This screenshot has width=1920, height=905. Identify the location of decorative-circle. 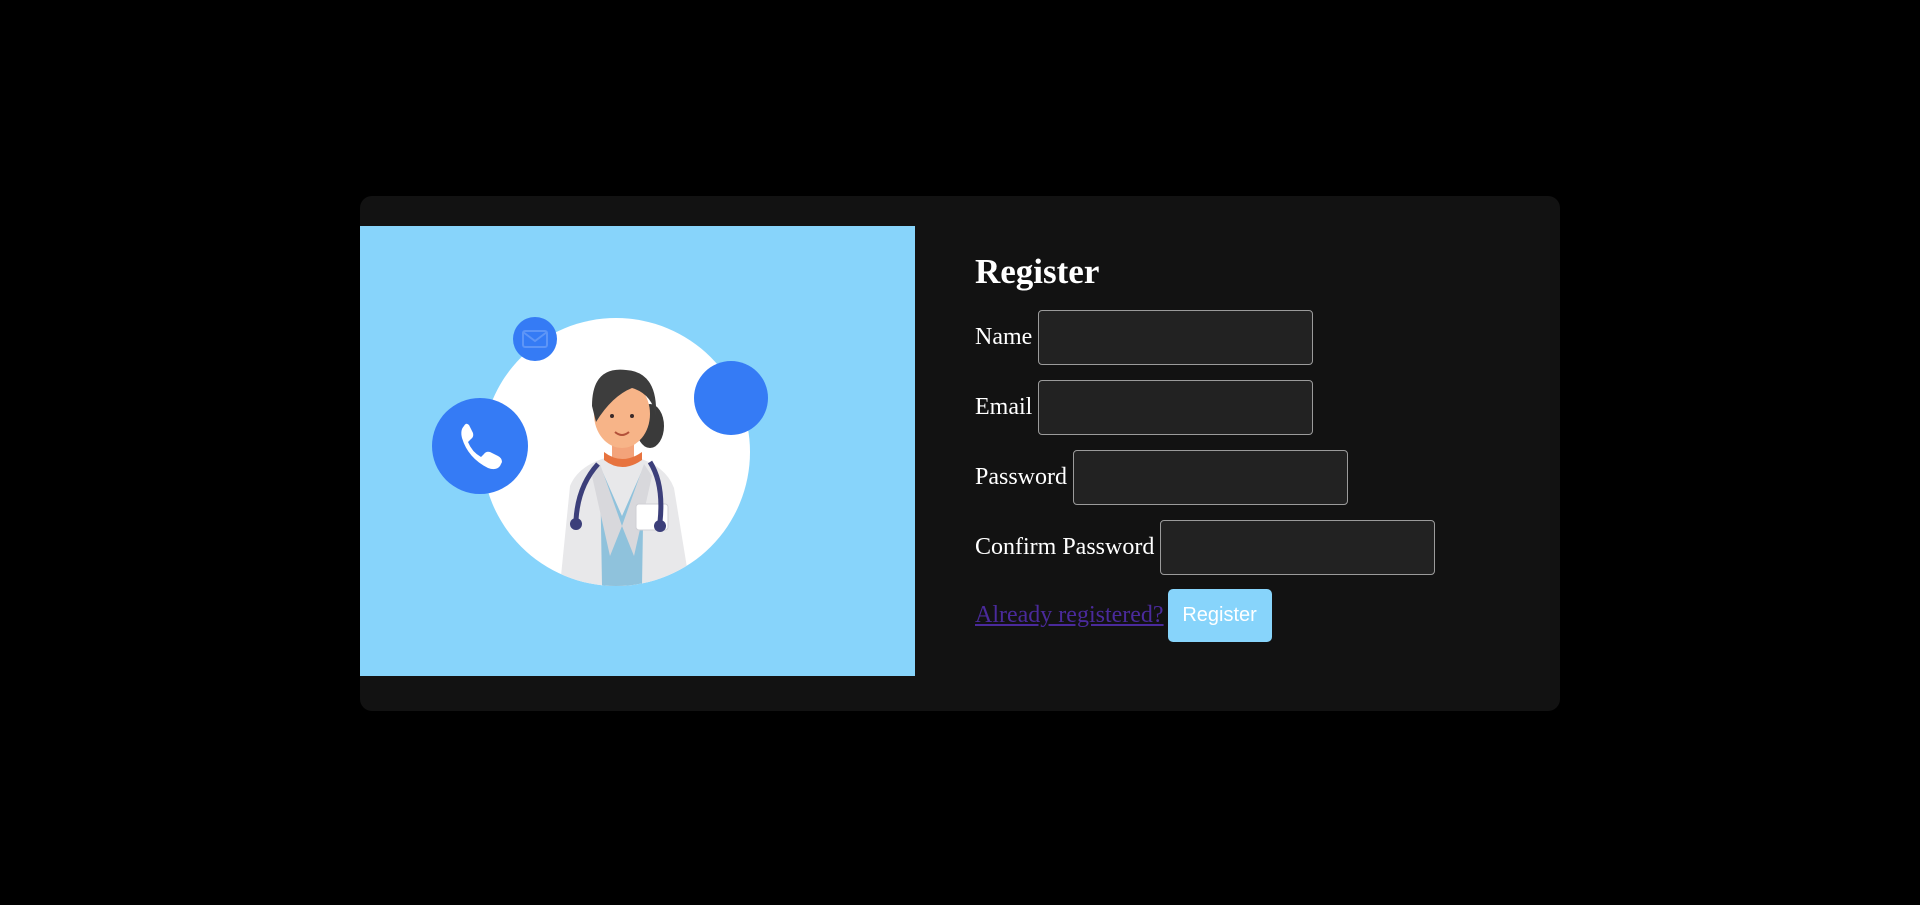
(731, 398).